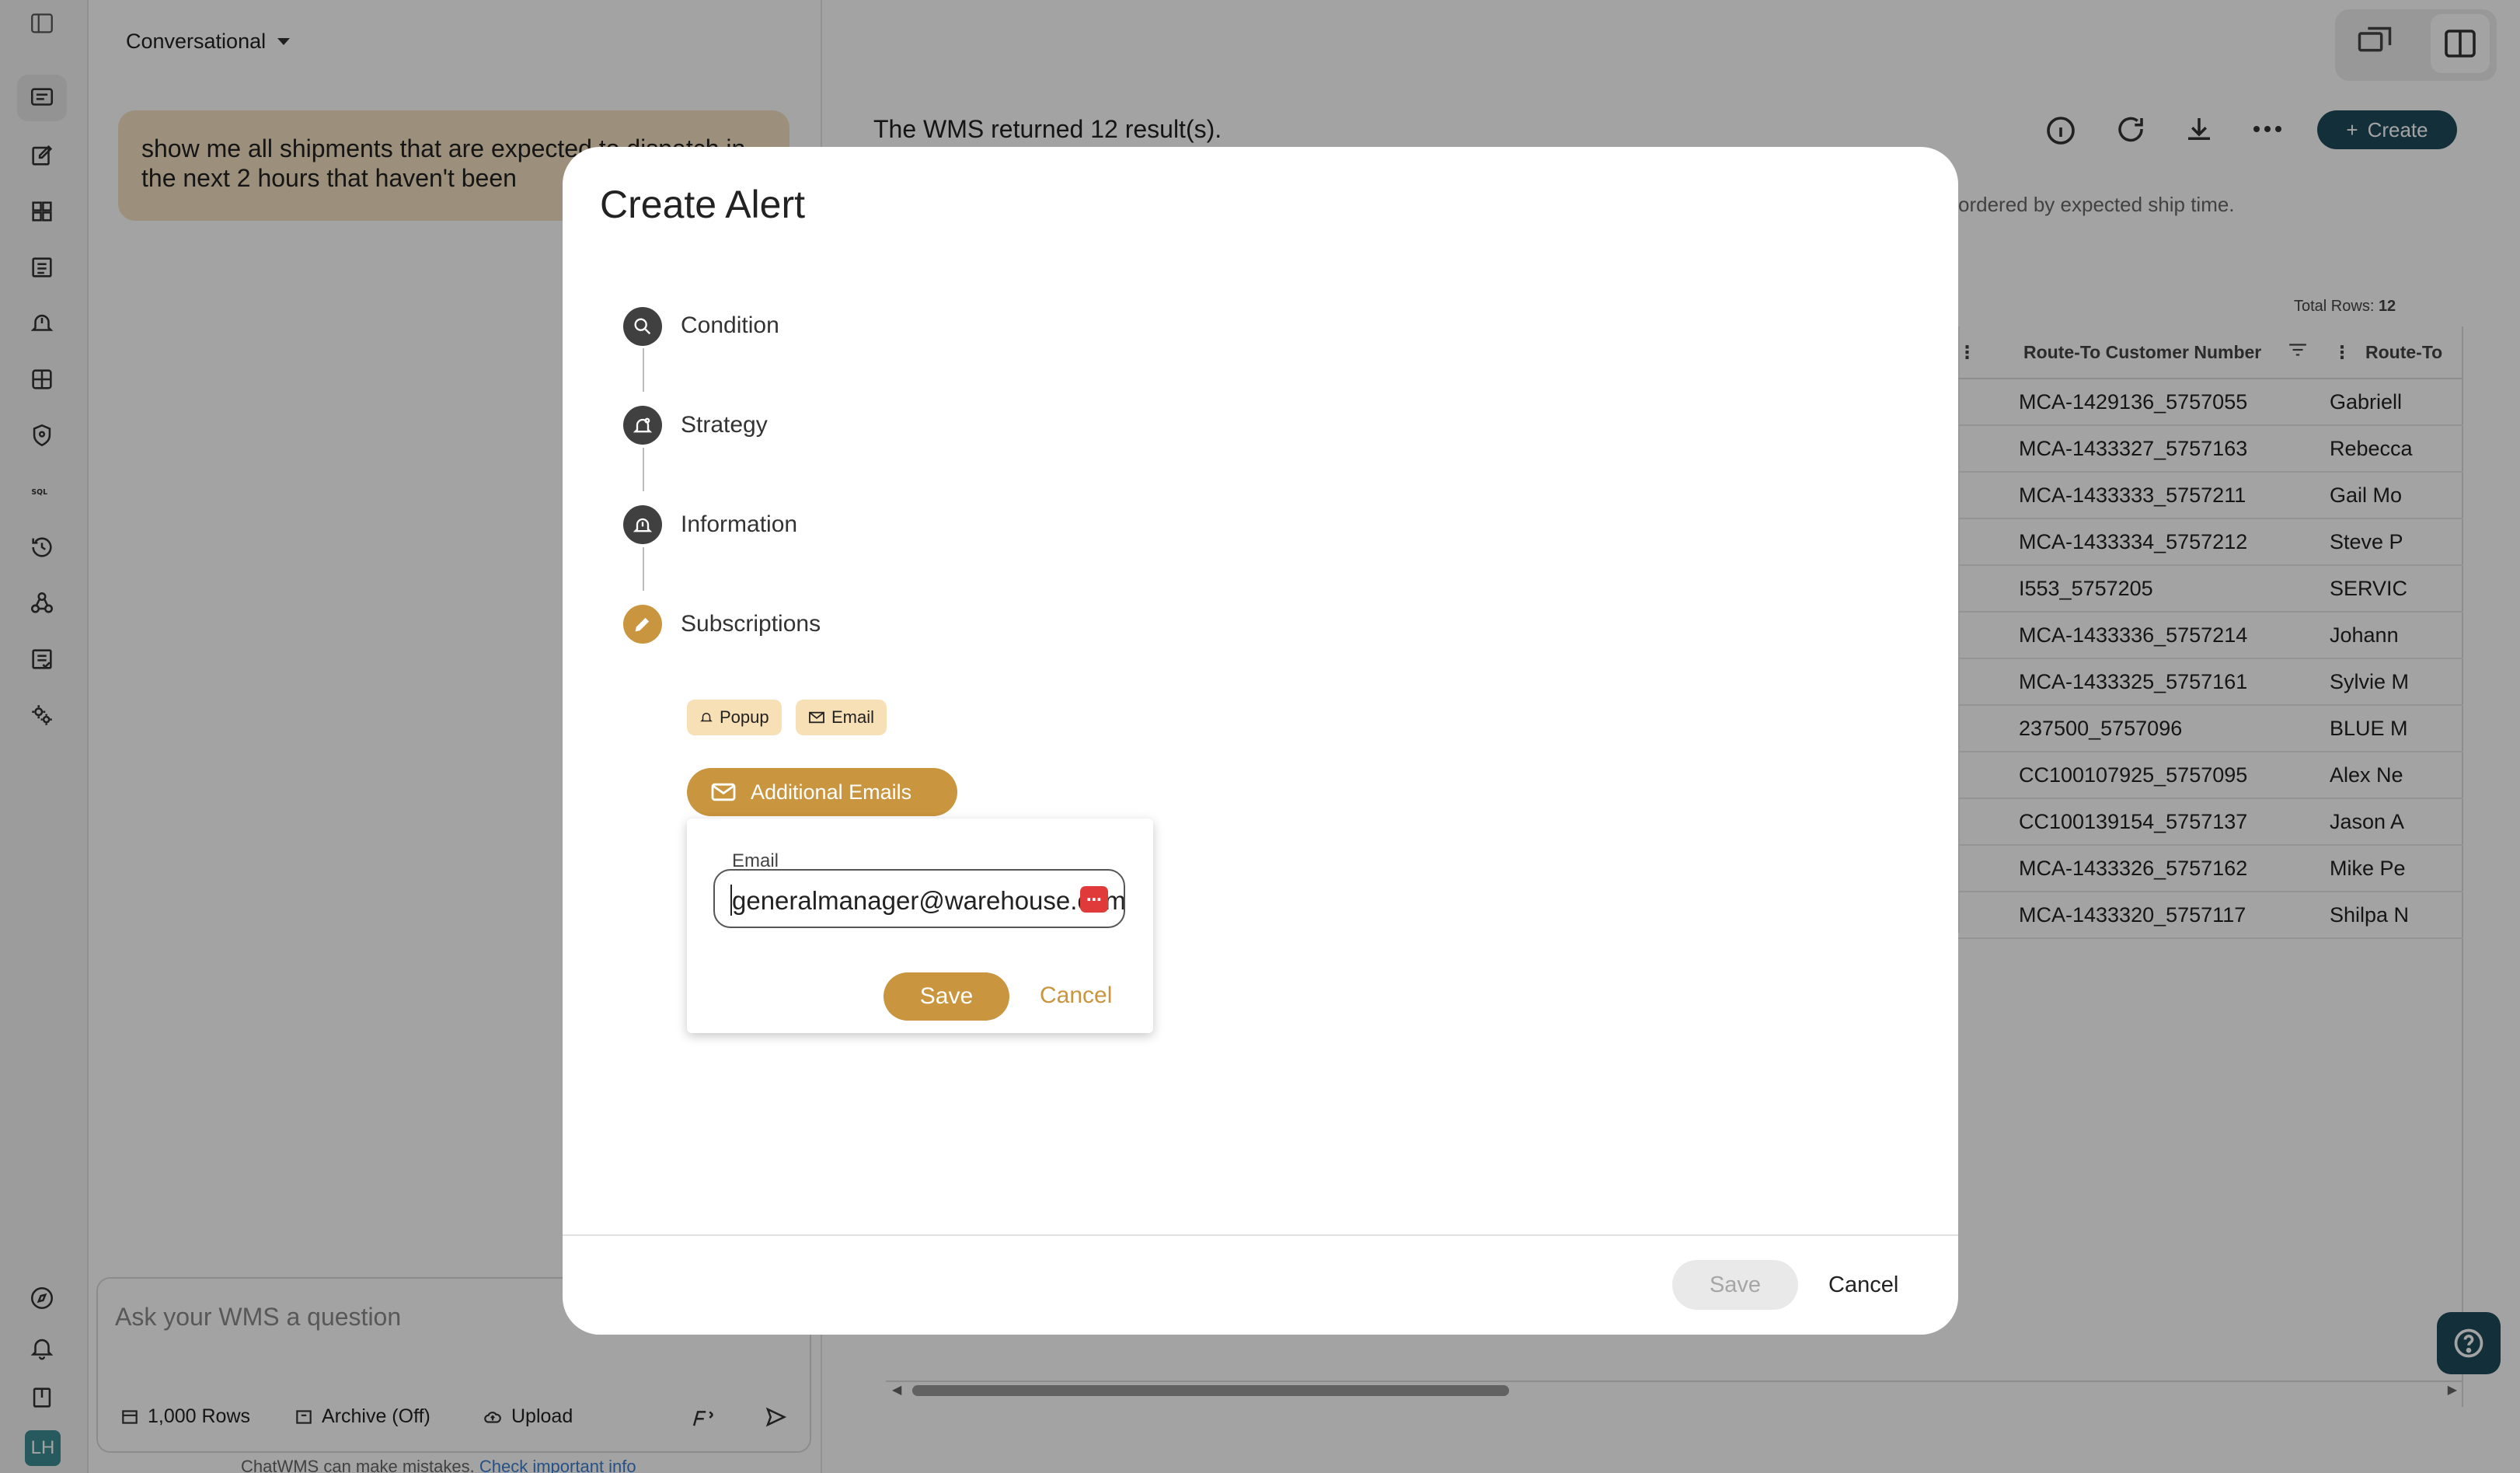 The height and width of the screenshot is (1473, 2520). Describe the element at coordinates (707, 717) in the screenshot. I see `bell-icon` at that location.